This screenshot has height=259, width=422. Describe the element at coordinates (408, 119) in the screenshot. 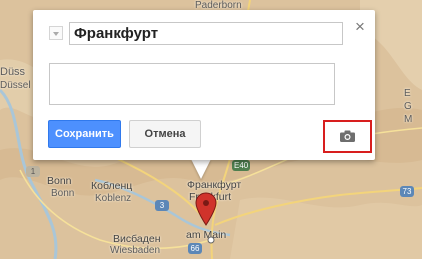

I see `map-label-right-m: M` at that location.